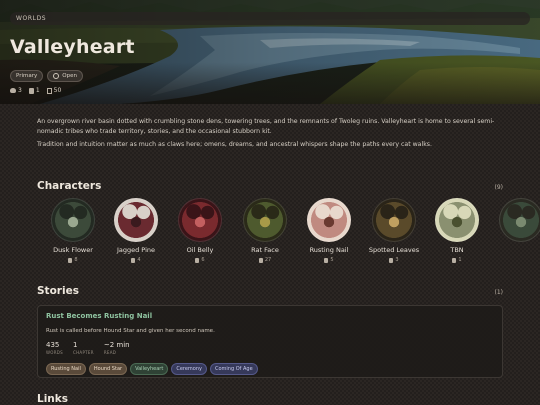 Image resolution: width=540 pixels, height=405 pixels. Describe the element at coordinates (46, 76) in the screenshot. I see `world-badges: Primary Open` at that location.